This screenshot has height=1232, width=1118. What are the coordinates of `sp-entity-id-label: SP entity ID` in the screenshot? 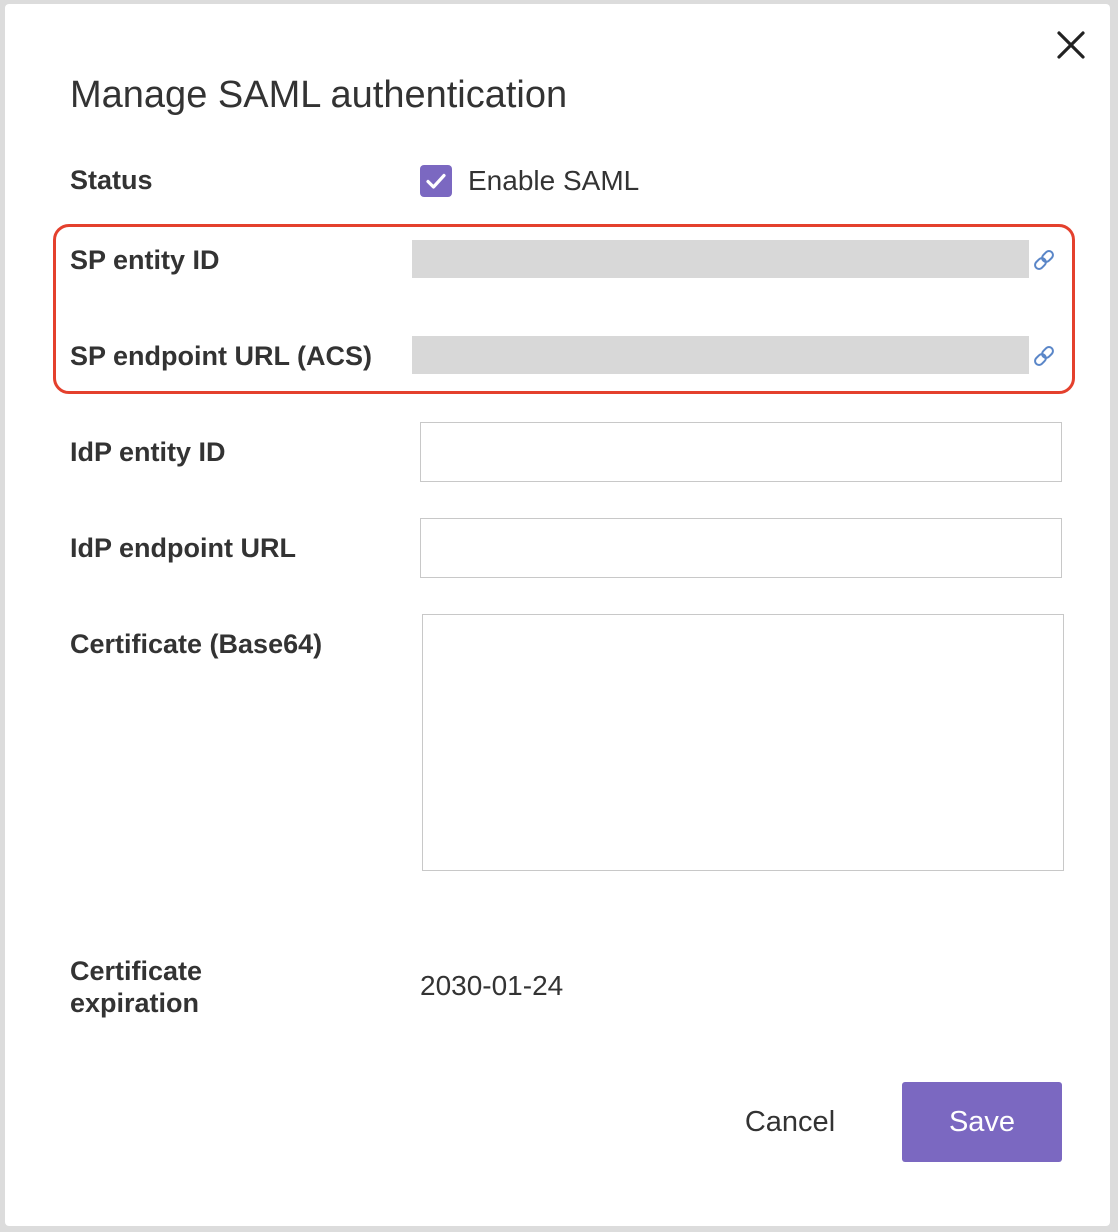 It's located at (145, 260).